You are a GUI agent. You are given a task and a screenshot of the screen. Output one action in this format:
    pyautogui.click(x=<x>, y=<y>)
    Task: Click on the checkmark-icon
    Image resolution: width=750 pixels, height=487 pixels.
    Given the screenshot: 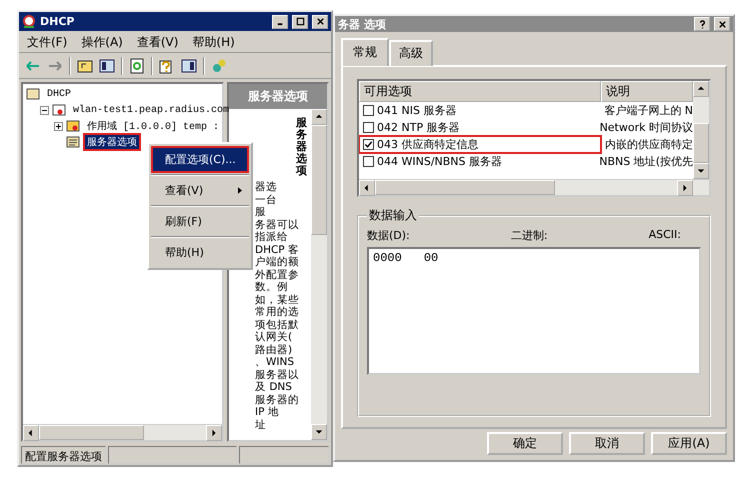 What is the action you would take?
    pyautogui.click(x=368, y=144)
    